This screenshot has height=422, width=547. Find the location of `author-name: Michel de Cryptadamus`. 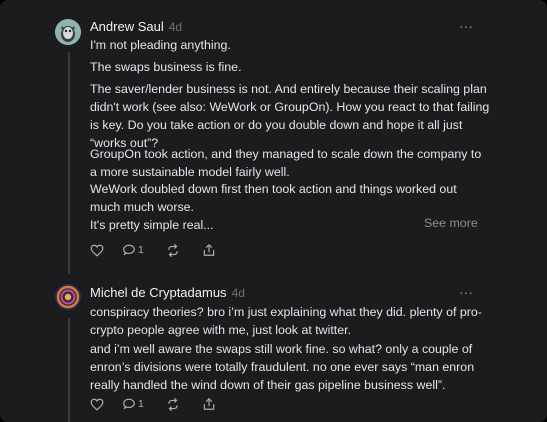

author-name: Michel de Cryptadamus is located at coordinates (158, 292).